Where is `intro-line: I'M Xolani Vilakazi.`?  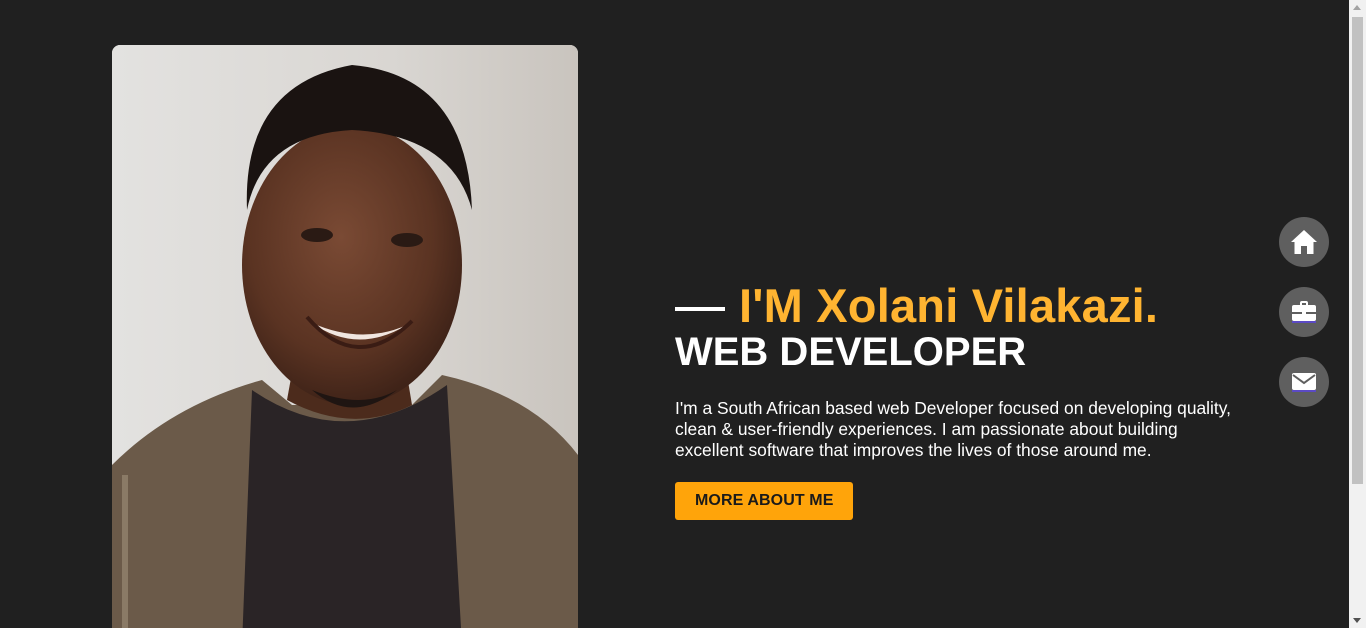 intro-line: I'M Xolani Vilakazi. is located at coordinates (960, 305).